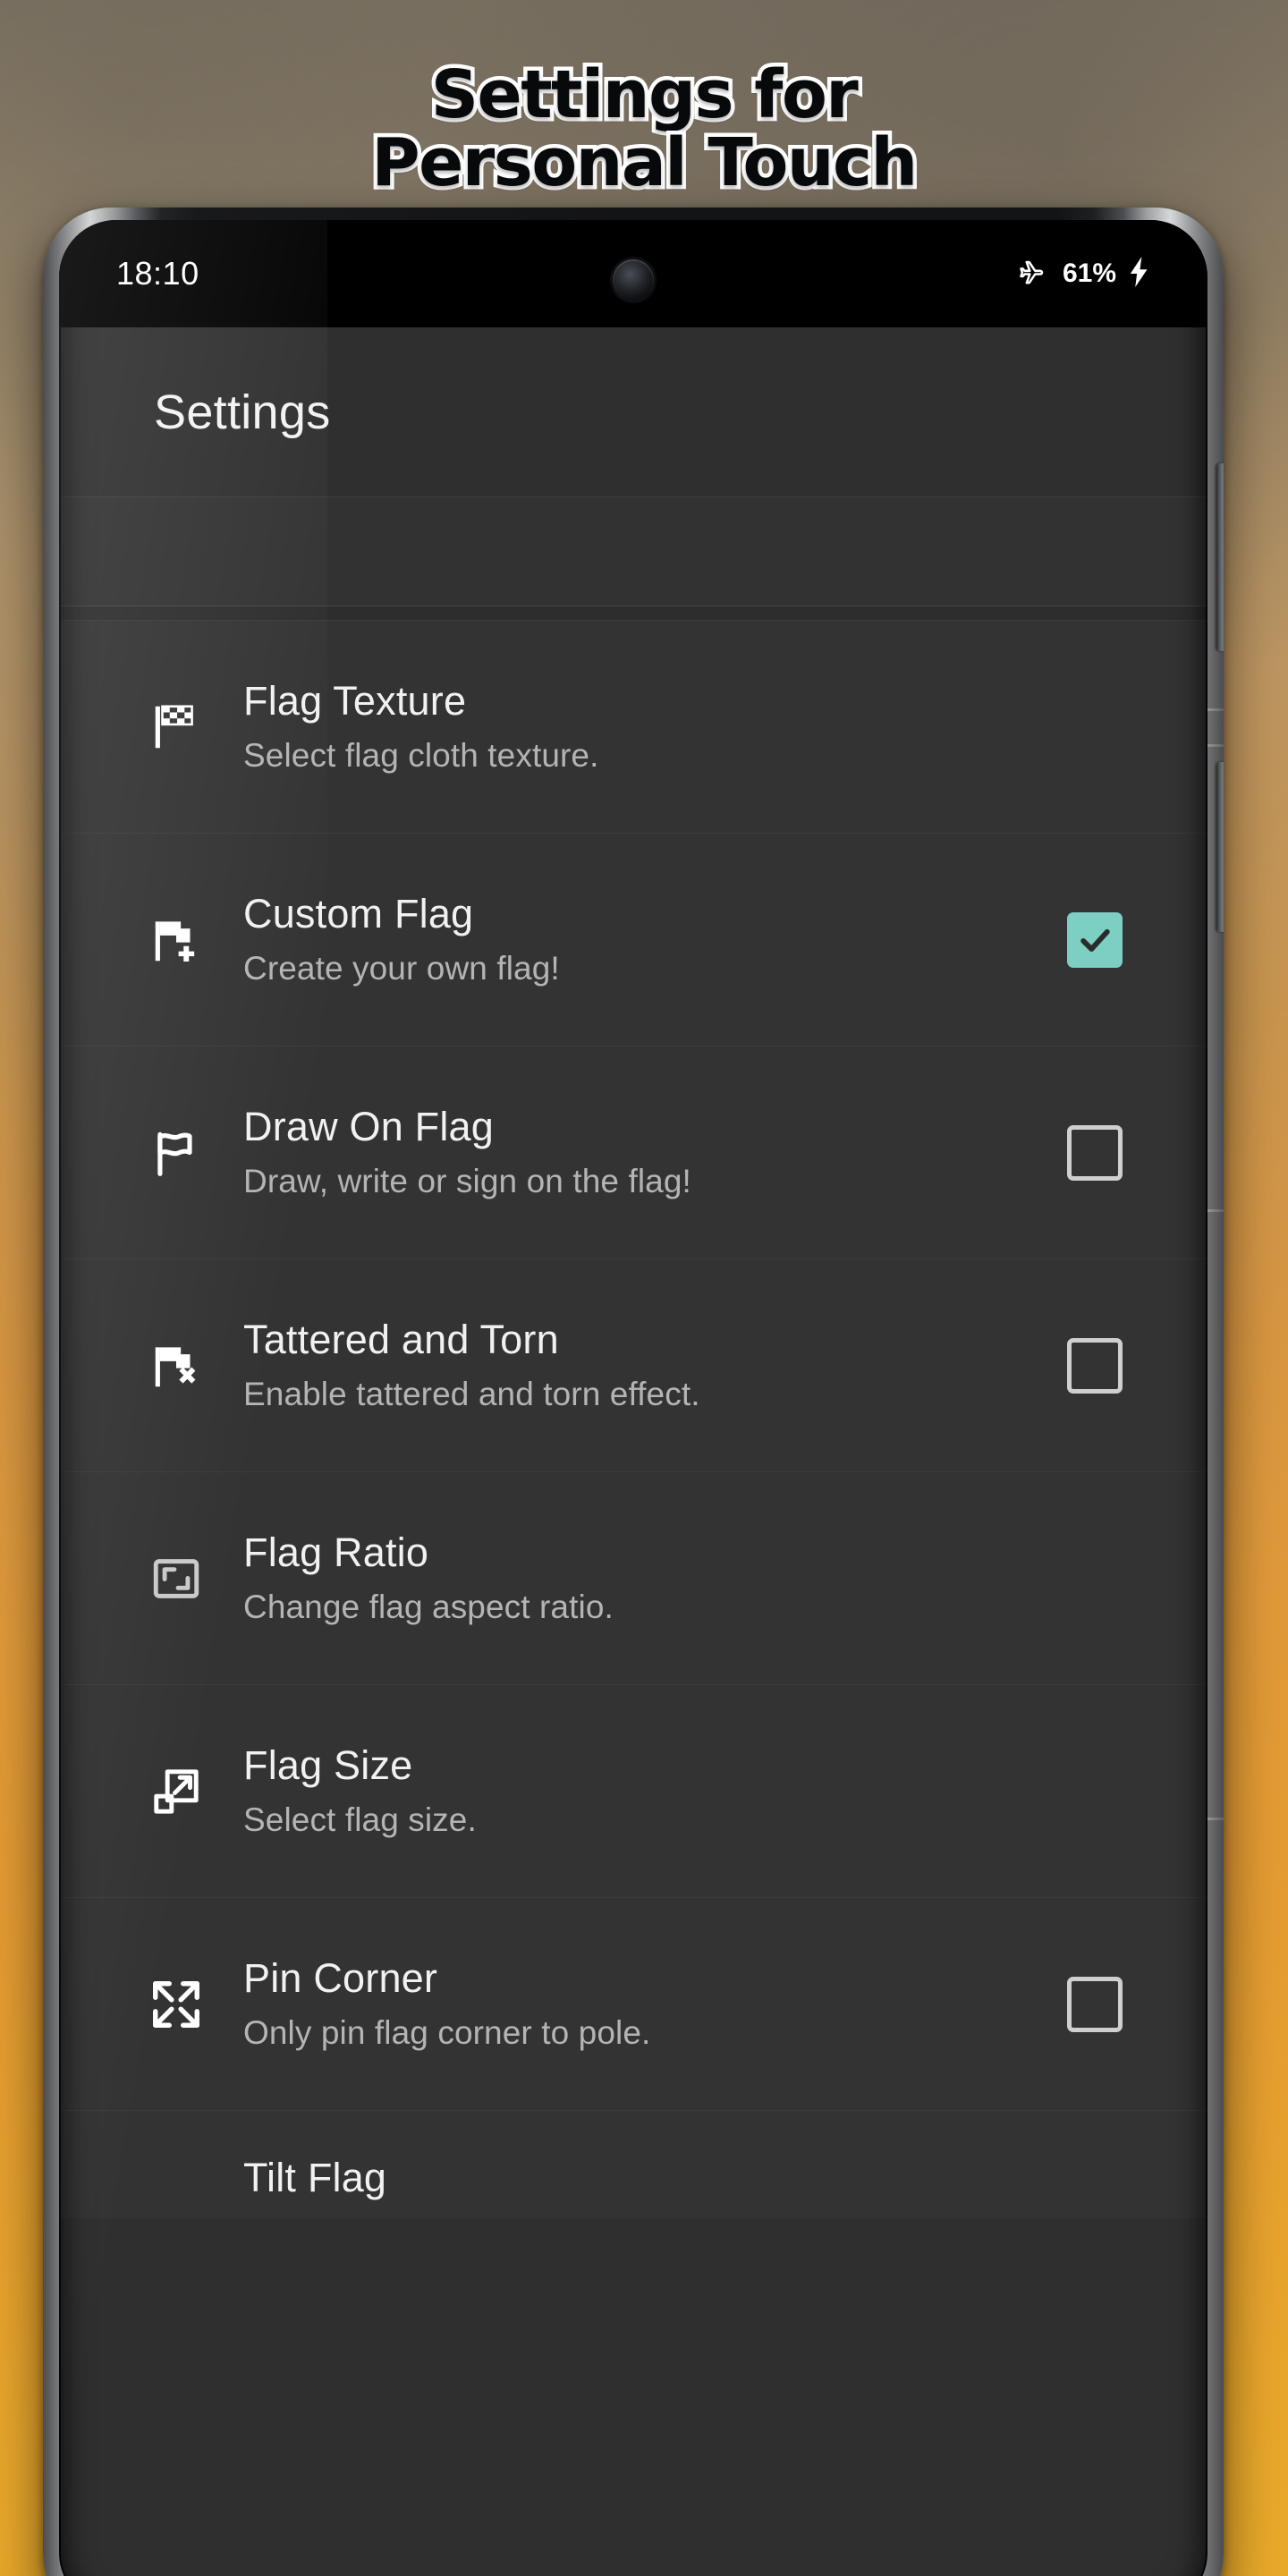 The height and width of the screenshot is (2576, 1288). What do you see at coordinates (633, 551) in the screenshot?
I see `empty-section` at bounding box center [633, 551].